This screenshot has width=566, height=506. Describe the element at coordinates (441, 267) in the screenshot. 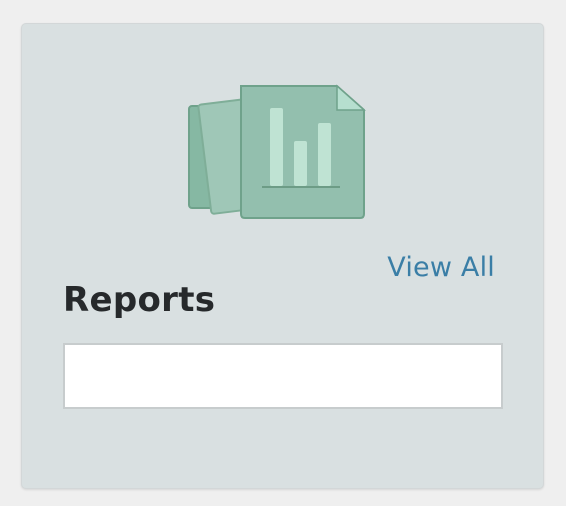

I see `view-all-link: View All` at that location.